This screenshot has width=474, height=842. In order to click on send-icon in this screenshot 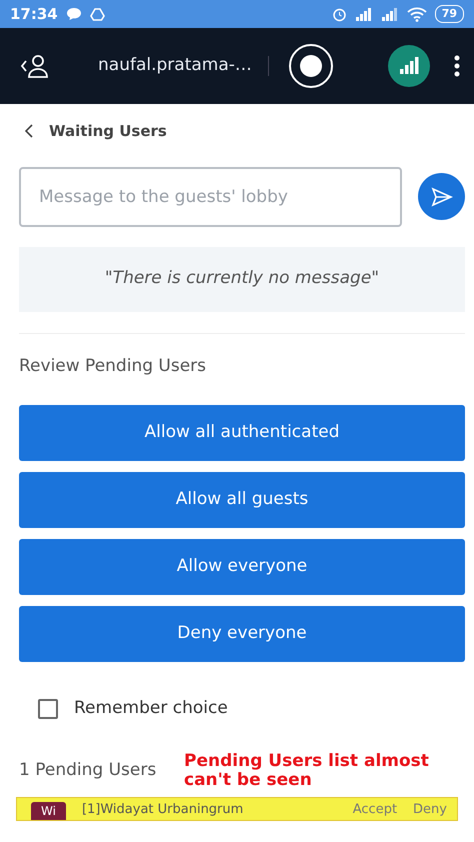, I will do `click(441, 196)`.